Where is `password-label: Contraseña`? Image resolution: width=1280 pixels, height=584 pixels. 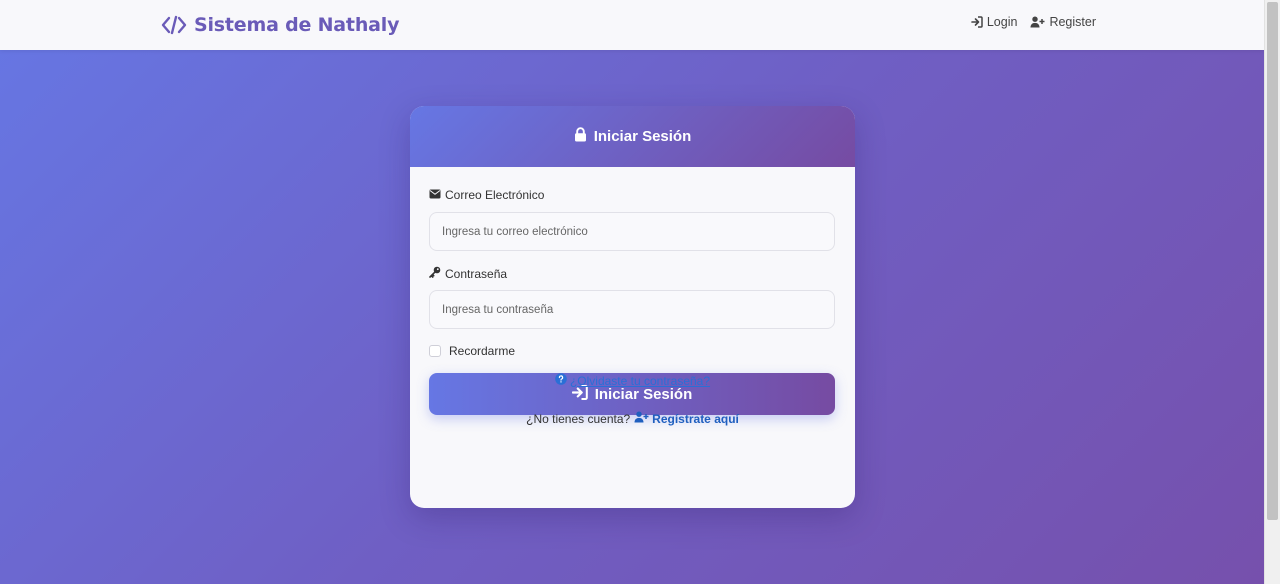 password-label: Contraseña is located at coordinates (468, 273).